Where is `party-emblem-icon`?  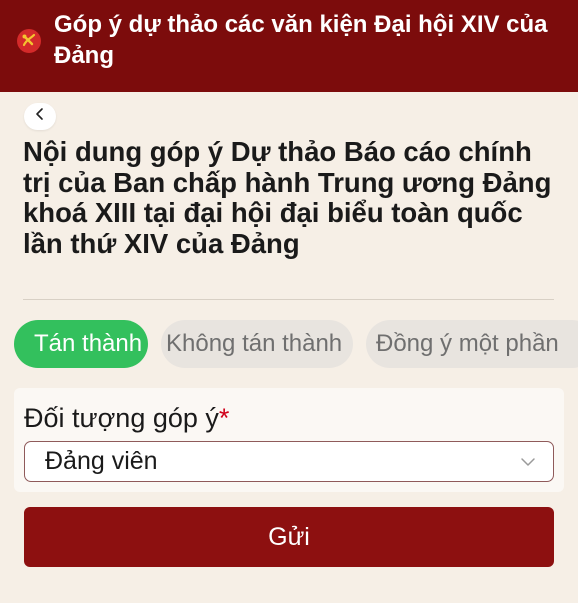 party-emblem-icon is located at coordinates (29, 41).